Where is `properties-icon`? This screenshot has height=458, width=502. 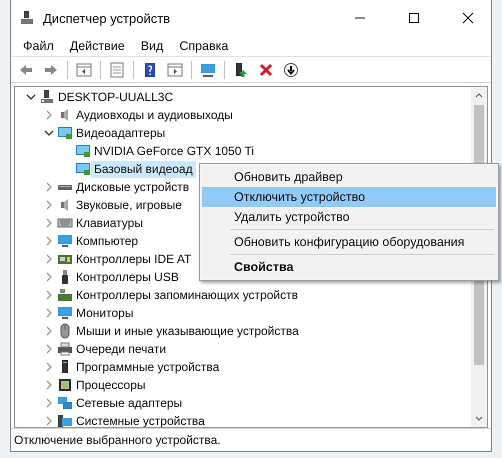
properties-icon is located at coordinates (117, 70).